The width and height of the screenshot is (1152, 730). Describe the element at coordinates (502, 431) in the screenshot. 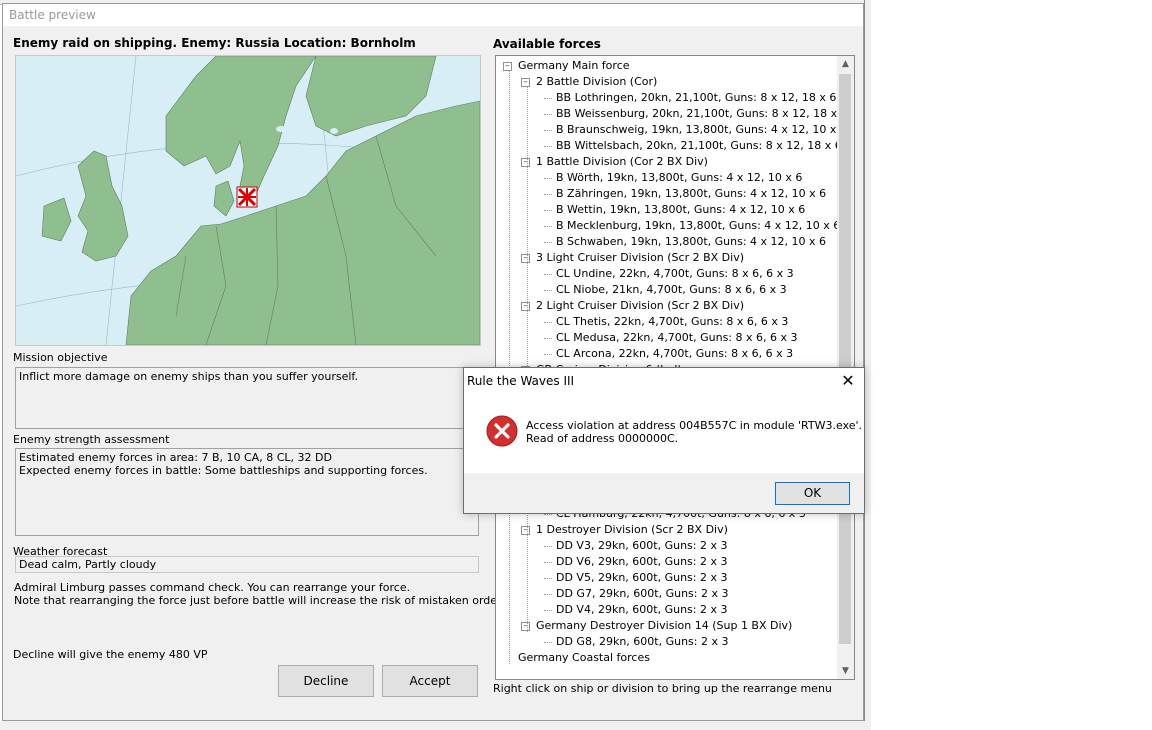

I see `error-icon` at that location.